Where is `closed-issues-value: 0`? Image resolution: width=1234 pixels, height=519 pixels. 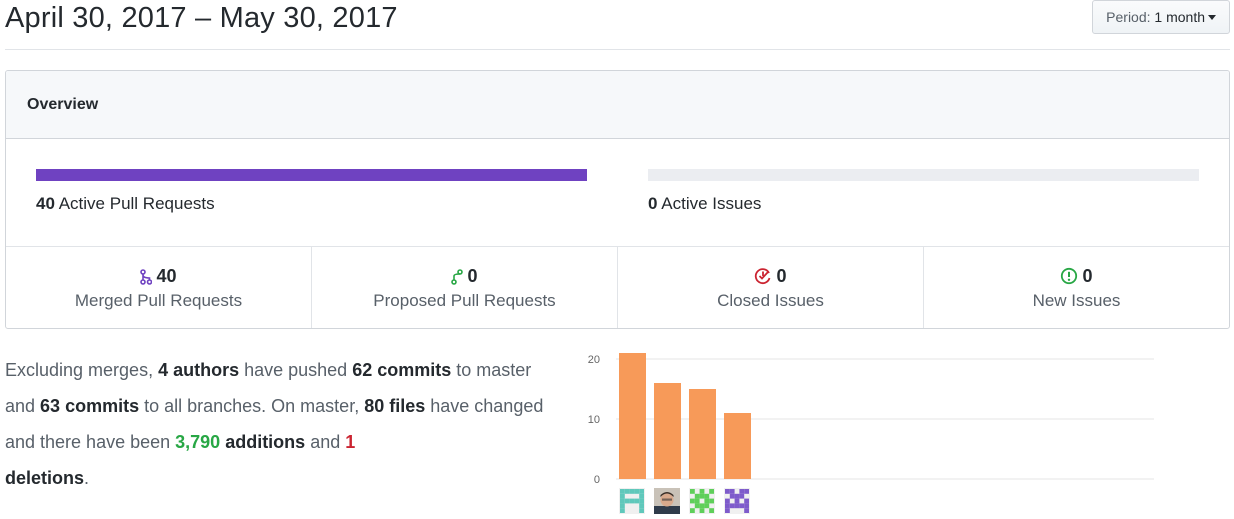
closed-issues-value: 0 is located at coordinates (781, 276).